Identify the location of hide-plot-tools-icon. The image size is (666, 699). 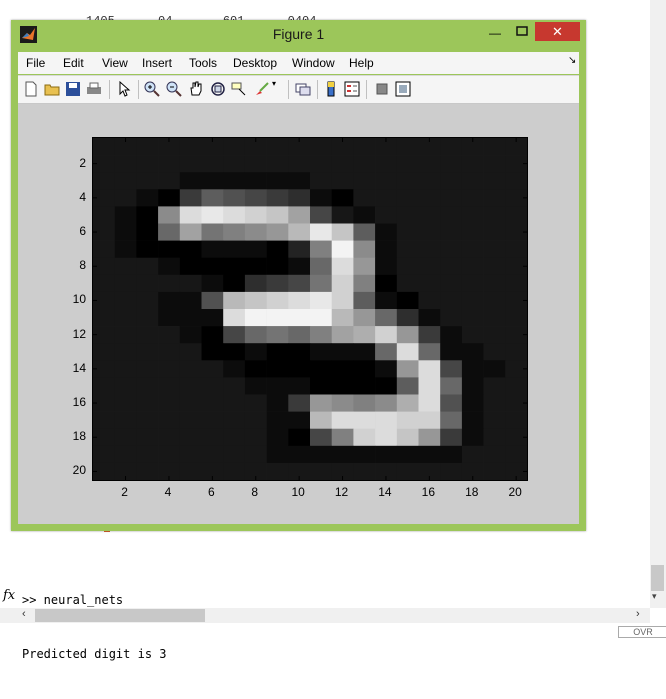
(382, 89).